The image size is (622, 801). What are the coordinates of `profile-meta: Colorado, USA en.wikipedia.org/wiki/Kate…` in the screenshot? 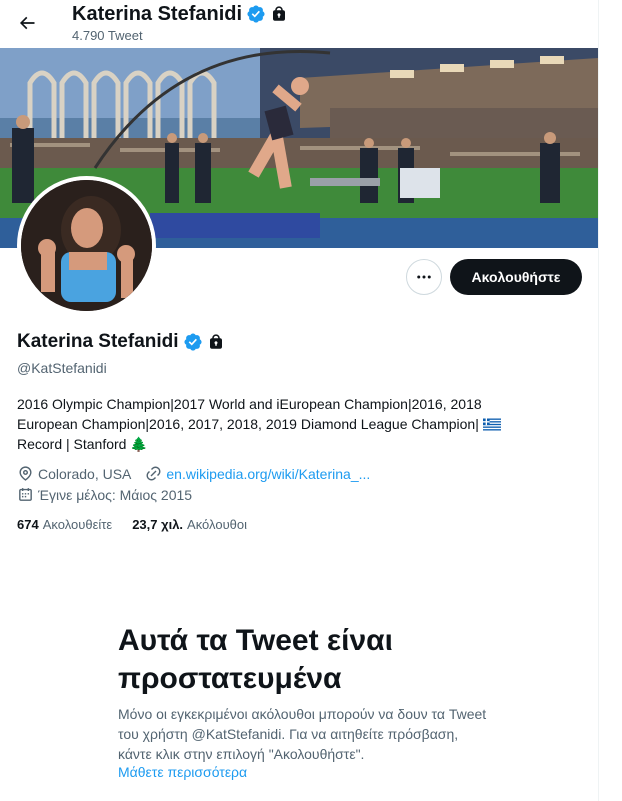 It's located at (200, 473).